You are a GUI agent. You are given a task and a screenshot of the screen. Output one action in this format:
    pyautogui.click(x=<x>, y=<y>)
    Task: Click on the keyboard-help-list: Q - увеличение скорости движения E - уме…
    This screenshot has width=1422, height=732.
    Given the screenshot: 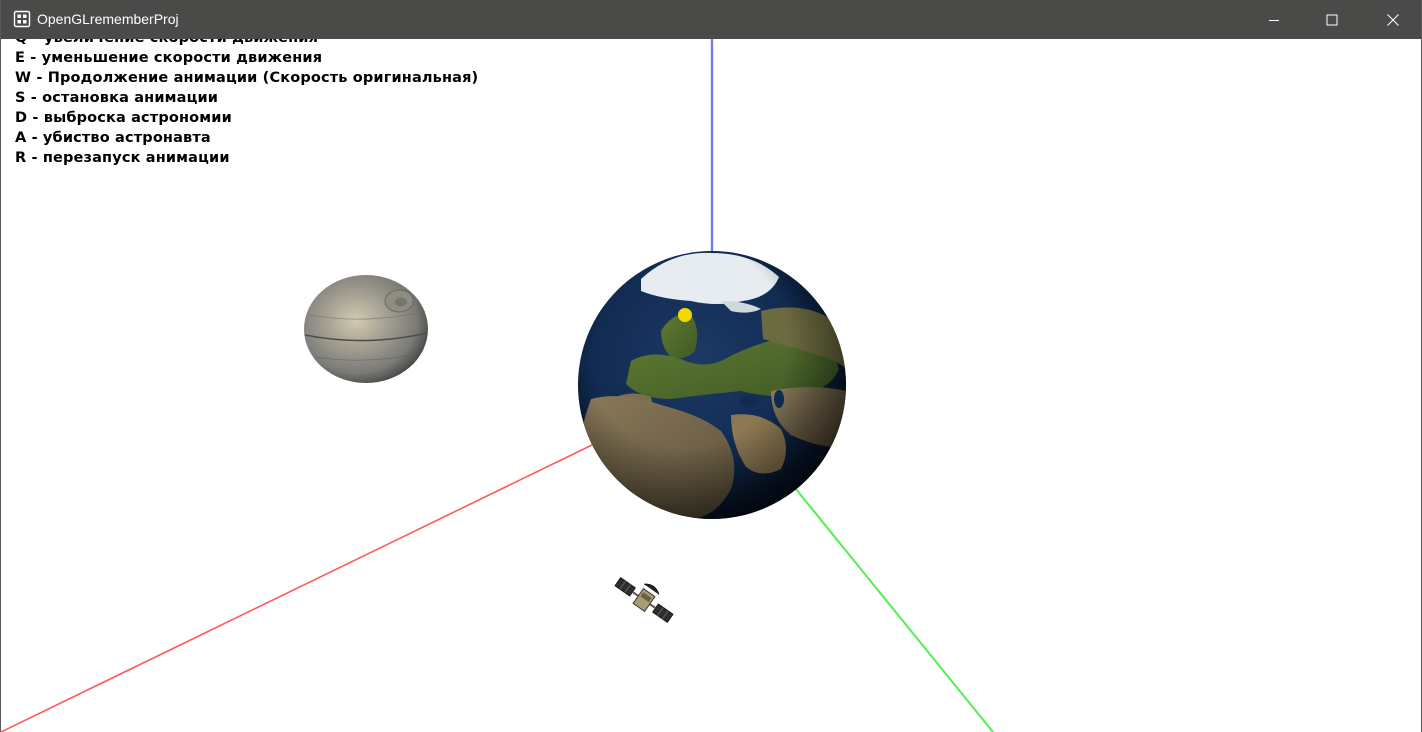 What is the action you would take?
    pyautogui.click(x=246, y=103)
    